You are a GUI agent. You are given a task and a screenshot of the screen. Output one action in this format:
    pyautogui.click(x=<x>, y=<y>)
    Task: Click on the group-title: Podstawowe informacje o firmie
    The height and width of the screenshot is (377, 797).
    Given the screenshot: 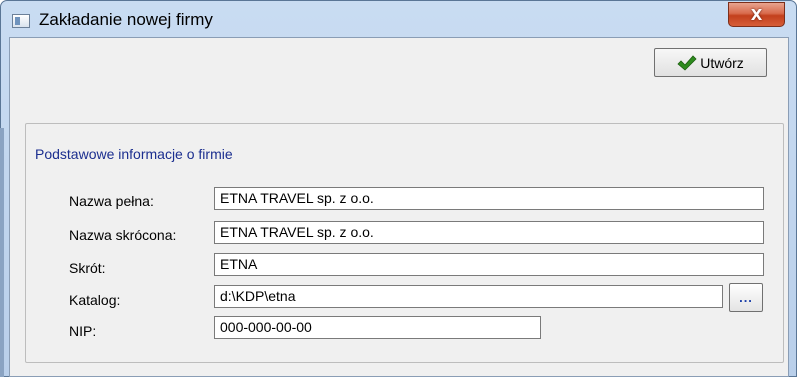 What is the action you would take?
    pyautogui.click(x=134, y=154)
    